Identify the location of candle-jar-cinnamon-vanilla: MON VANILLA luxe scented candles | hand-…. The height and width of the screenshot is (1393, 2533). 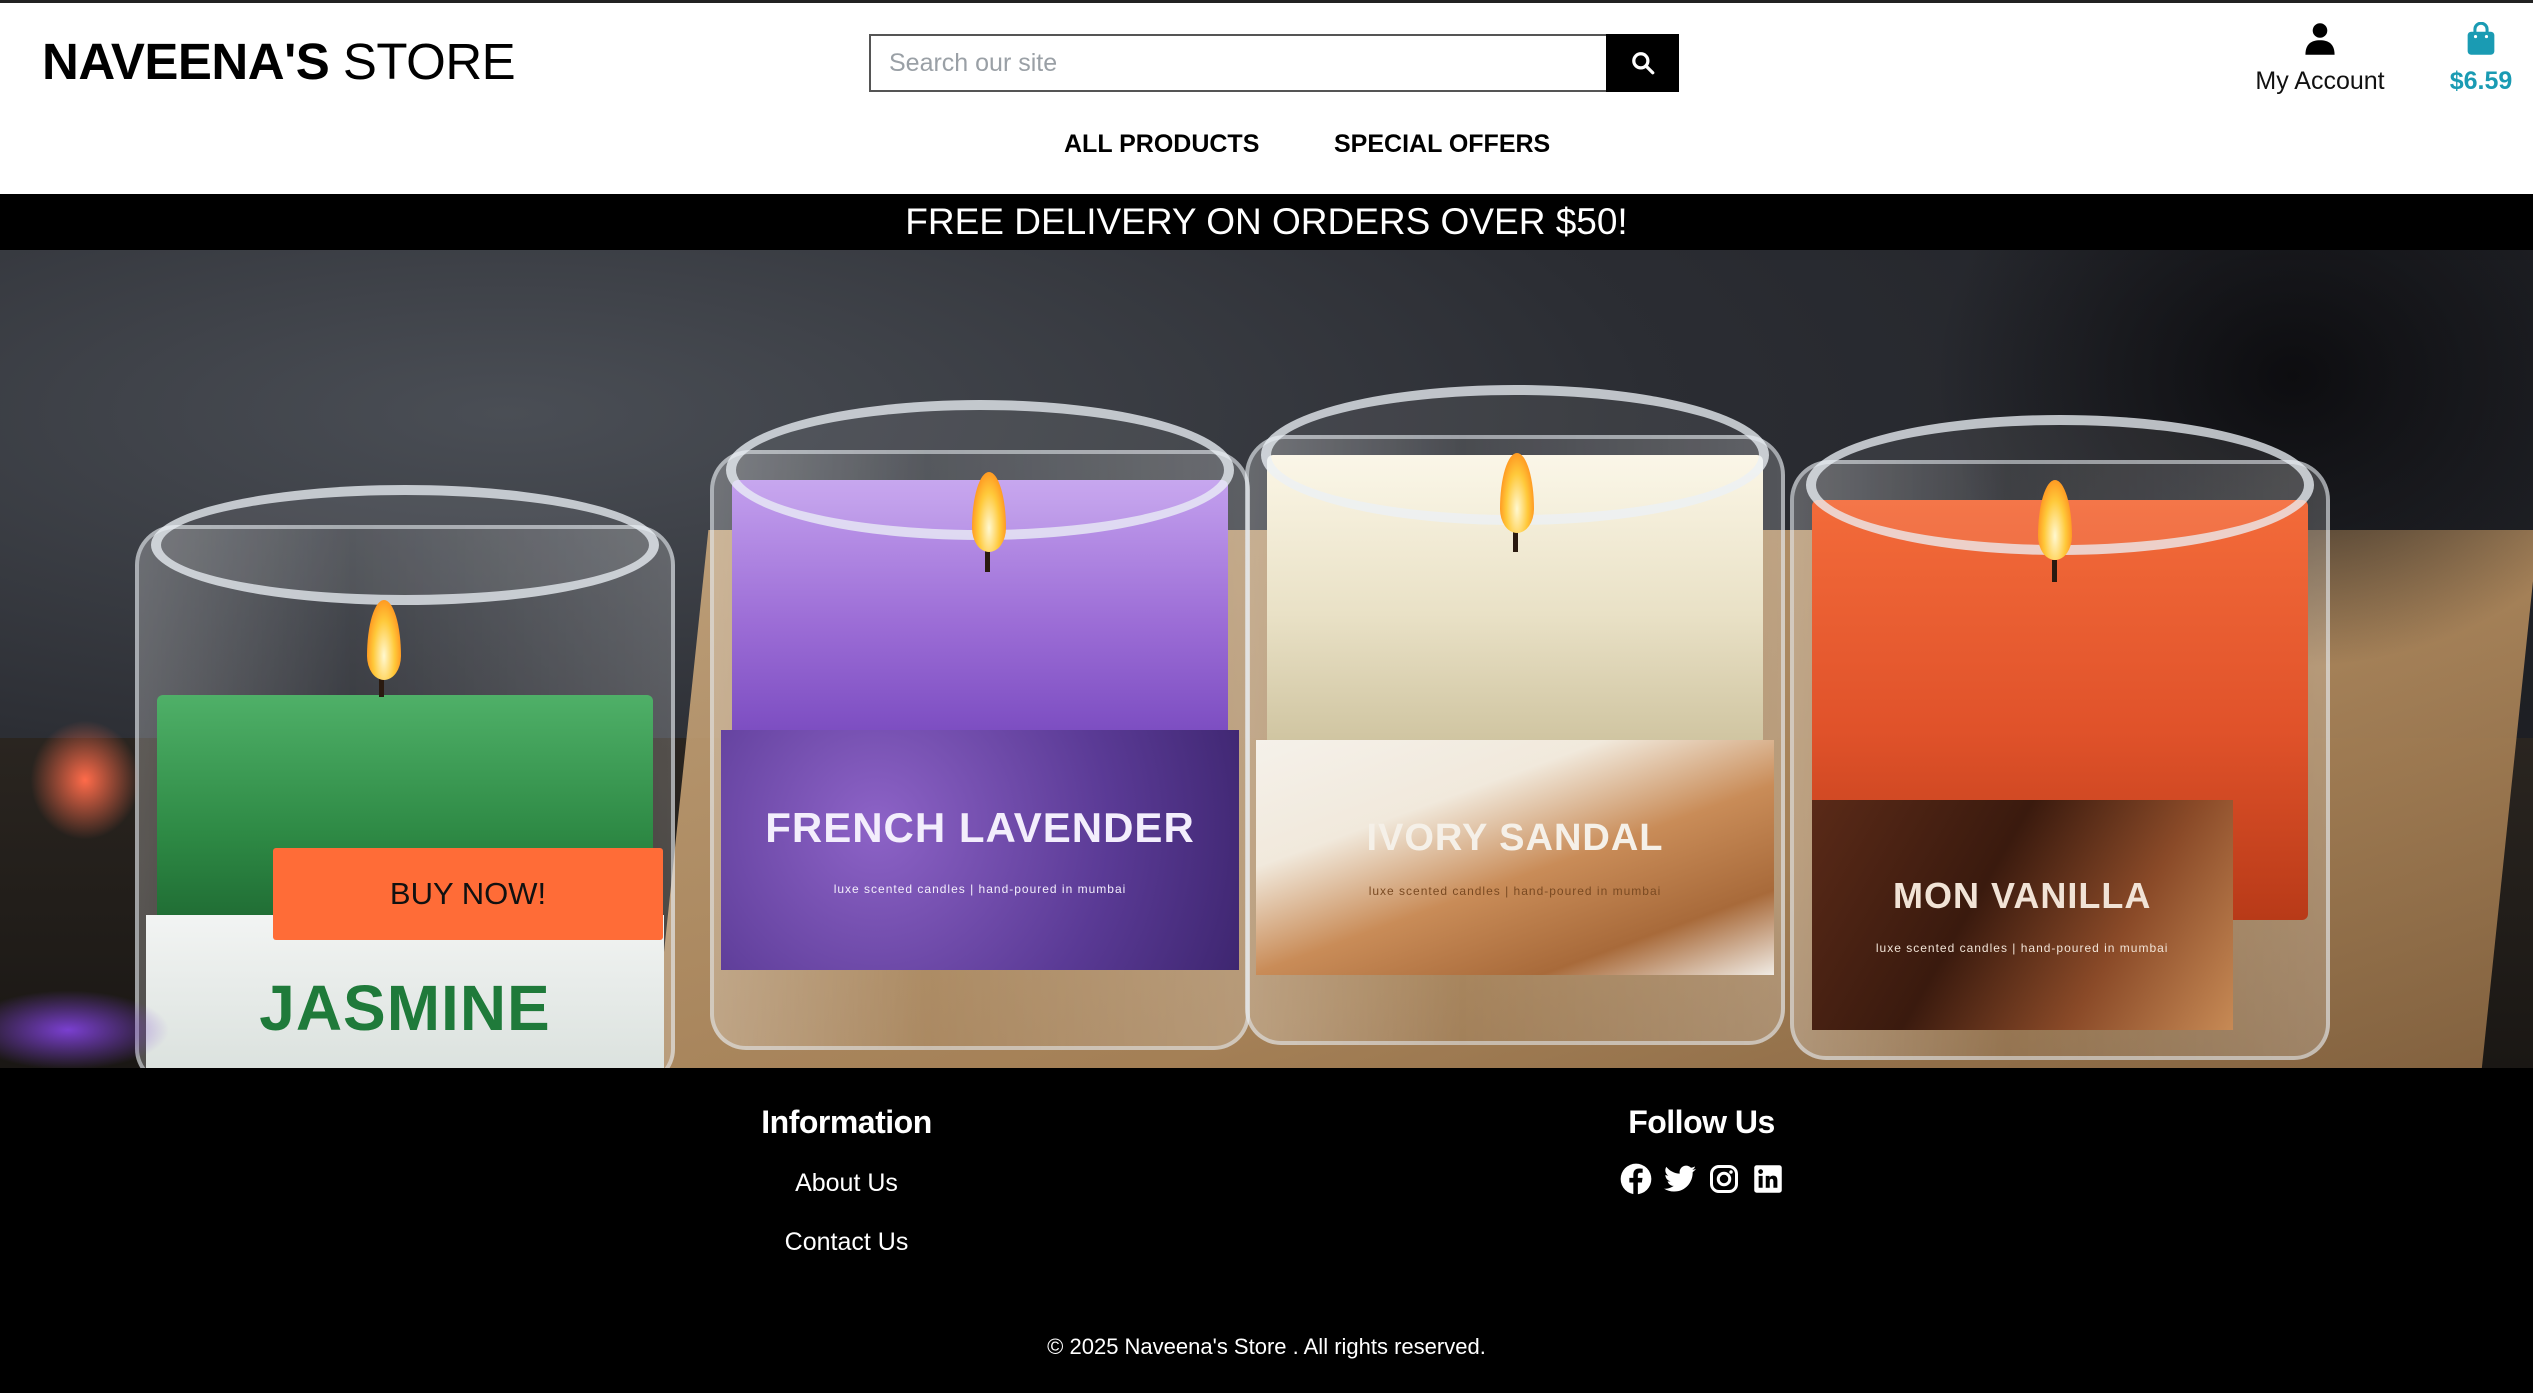
(2060, 734).